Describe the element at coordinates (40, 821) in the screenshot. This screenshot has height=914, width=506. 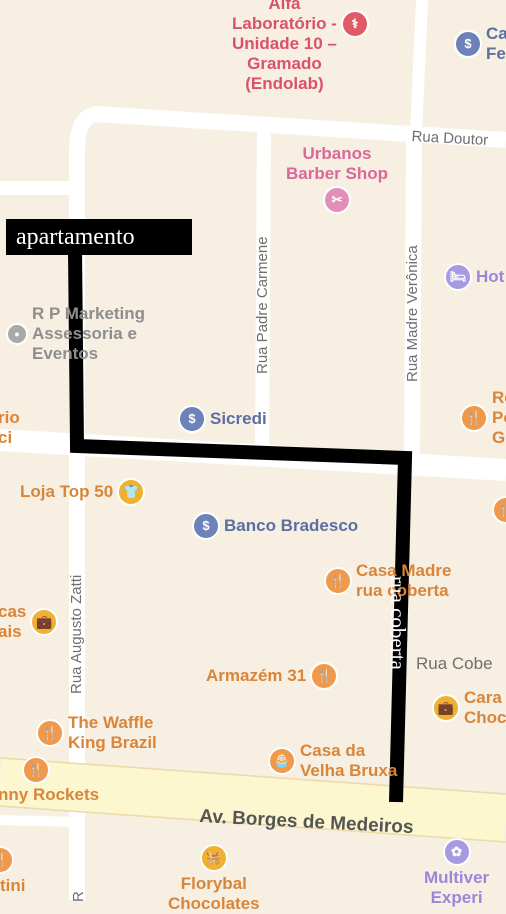
I see `road-bottom-left` at that location.